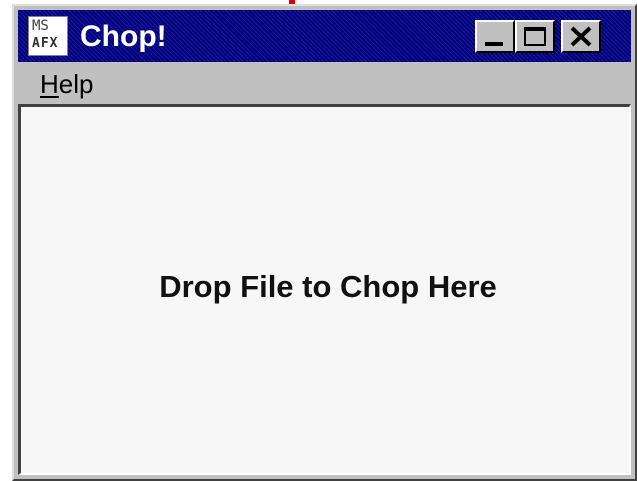 This screenshot has height=481, width=637. I want to click on menu-item-help: Help, so click(66, 84).